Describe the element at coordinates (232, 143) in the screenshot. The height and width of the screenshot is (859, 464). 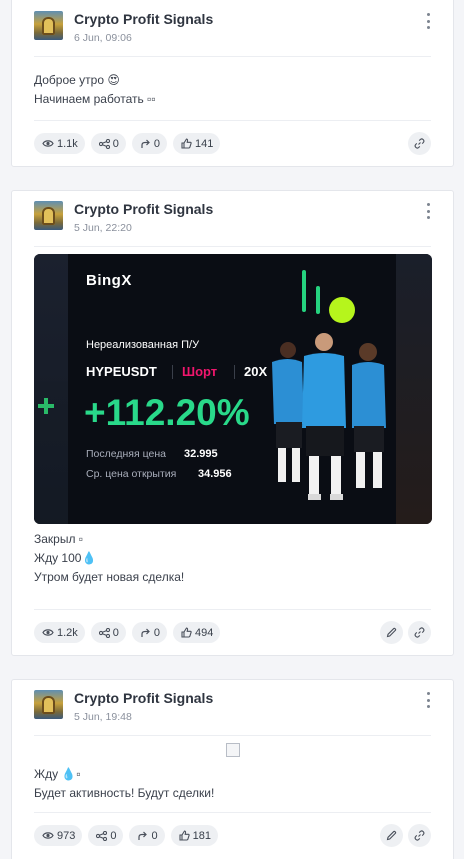
I see `post-footer: 1.1k 0 0 141` at that location.